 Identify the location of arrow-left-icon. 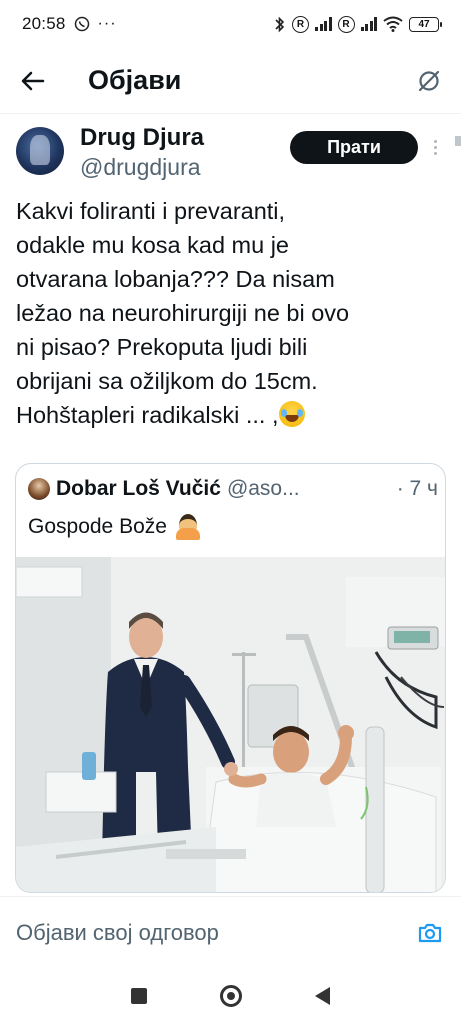
(33, 80).